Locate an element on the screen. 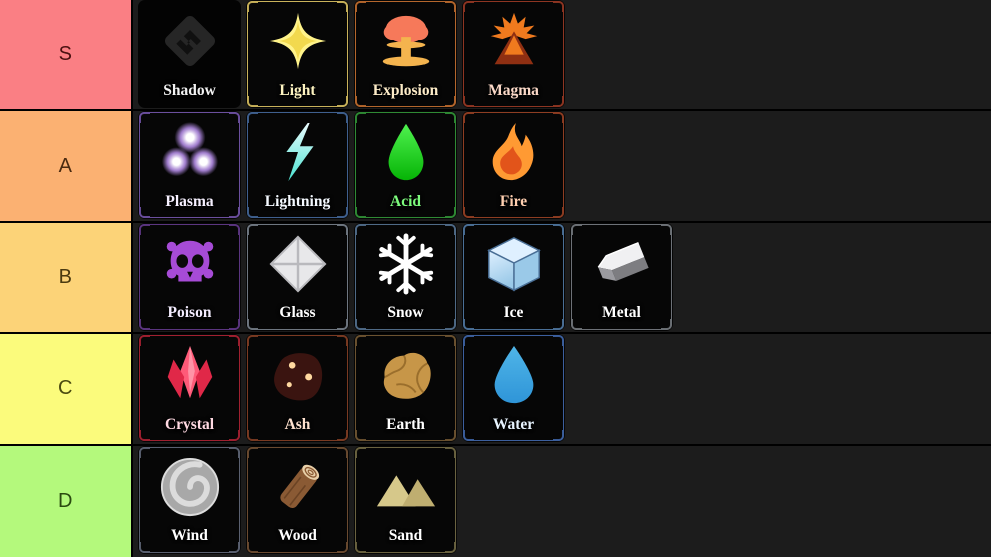 This screenshot has width=991, height=557. tier-card-crystal: Crystal is located at coordinates (189, 388).